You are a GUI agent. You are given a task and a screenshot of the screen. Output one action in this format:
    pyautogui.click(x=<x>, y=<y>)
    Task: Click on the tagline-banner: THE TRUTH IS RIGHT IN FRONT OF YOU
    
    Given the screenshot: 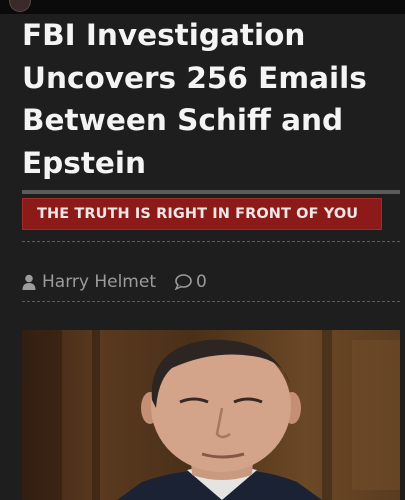 What is the action you would take?
    pyautogui.click(x=202, y=214)
    